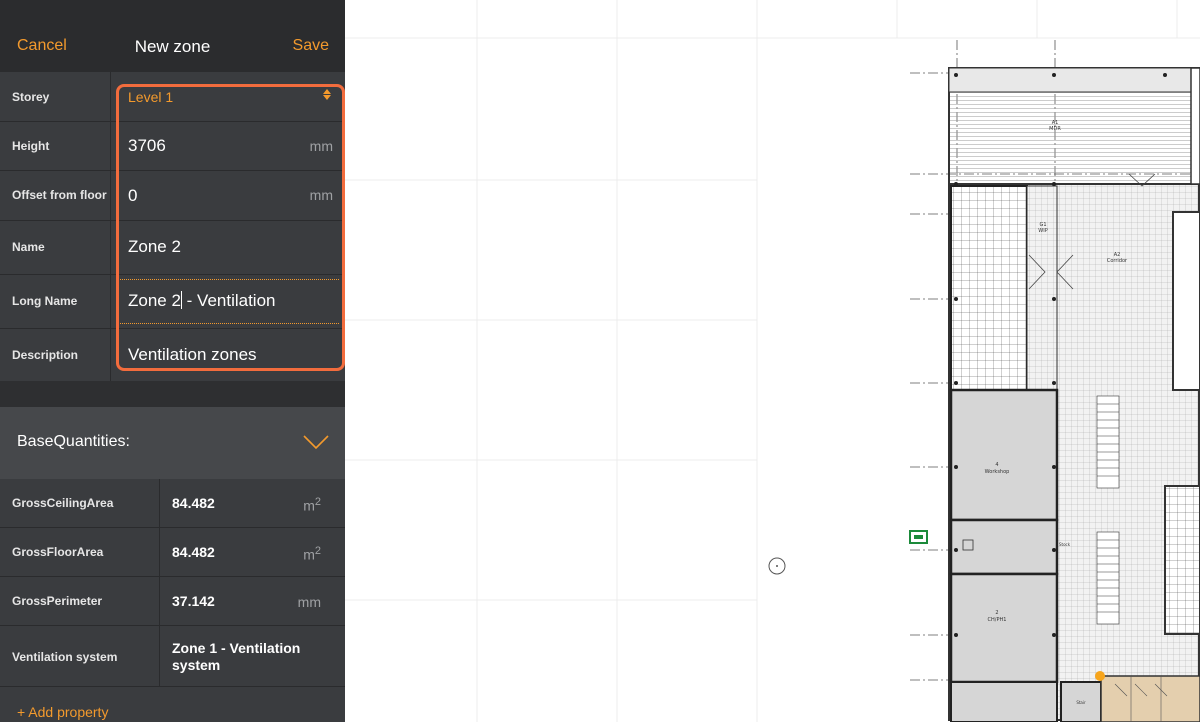 This screenshot has width=1200, height=722. I want to click on quantity-label: GrossFloorArea, so click(58, 552).